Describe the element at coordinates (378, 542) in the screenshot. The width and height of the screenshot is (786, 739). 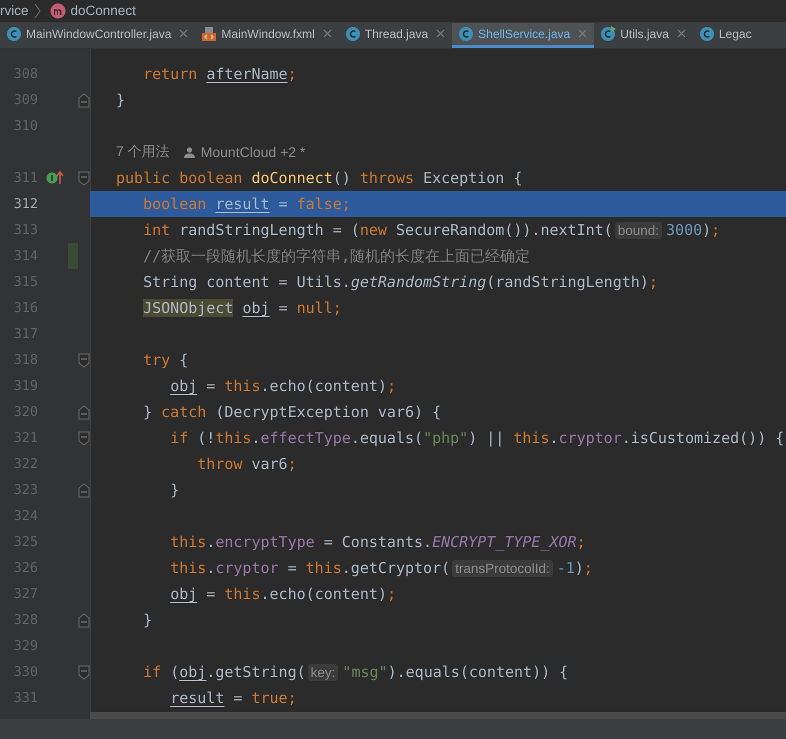
I see `code-text: = Constants.` at that location.